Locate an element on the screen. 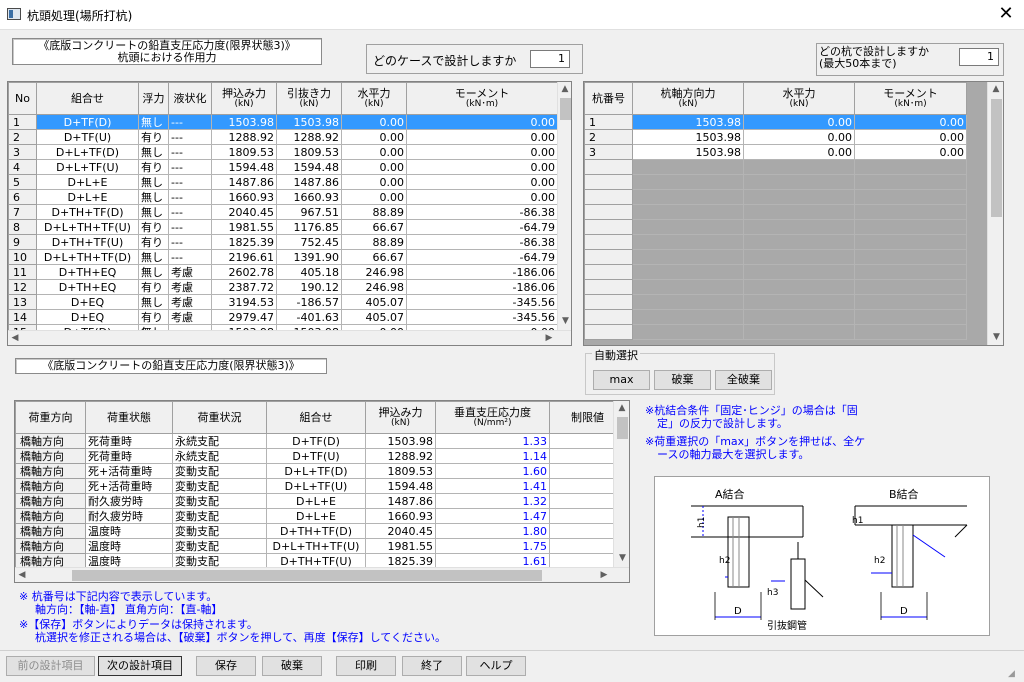  row-number: 11 is located at coordinates (22, 272).